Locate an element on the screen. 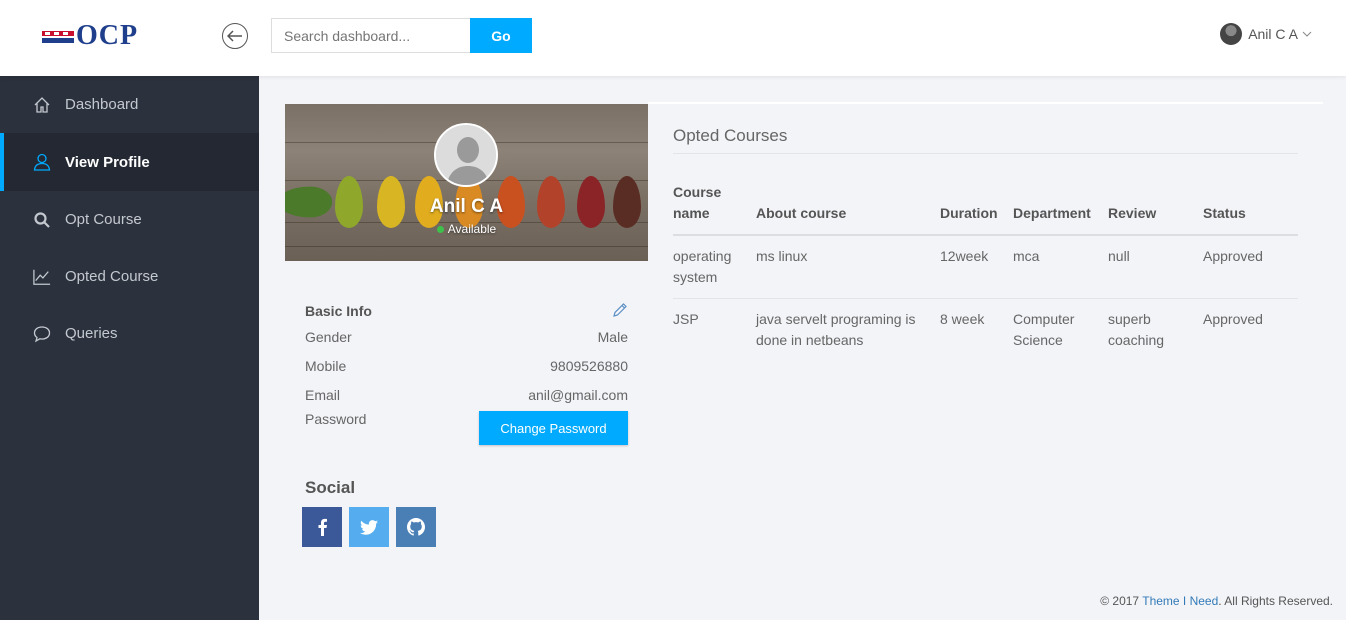 Image resolution: width=1346 pixels, height=620 pixels. table-cell: mca is located at coordinates (1060, 267).